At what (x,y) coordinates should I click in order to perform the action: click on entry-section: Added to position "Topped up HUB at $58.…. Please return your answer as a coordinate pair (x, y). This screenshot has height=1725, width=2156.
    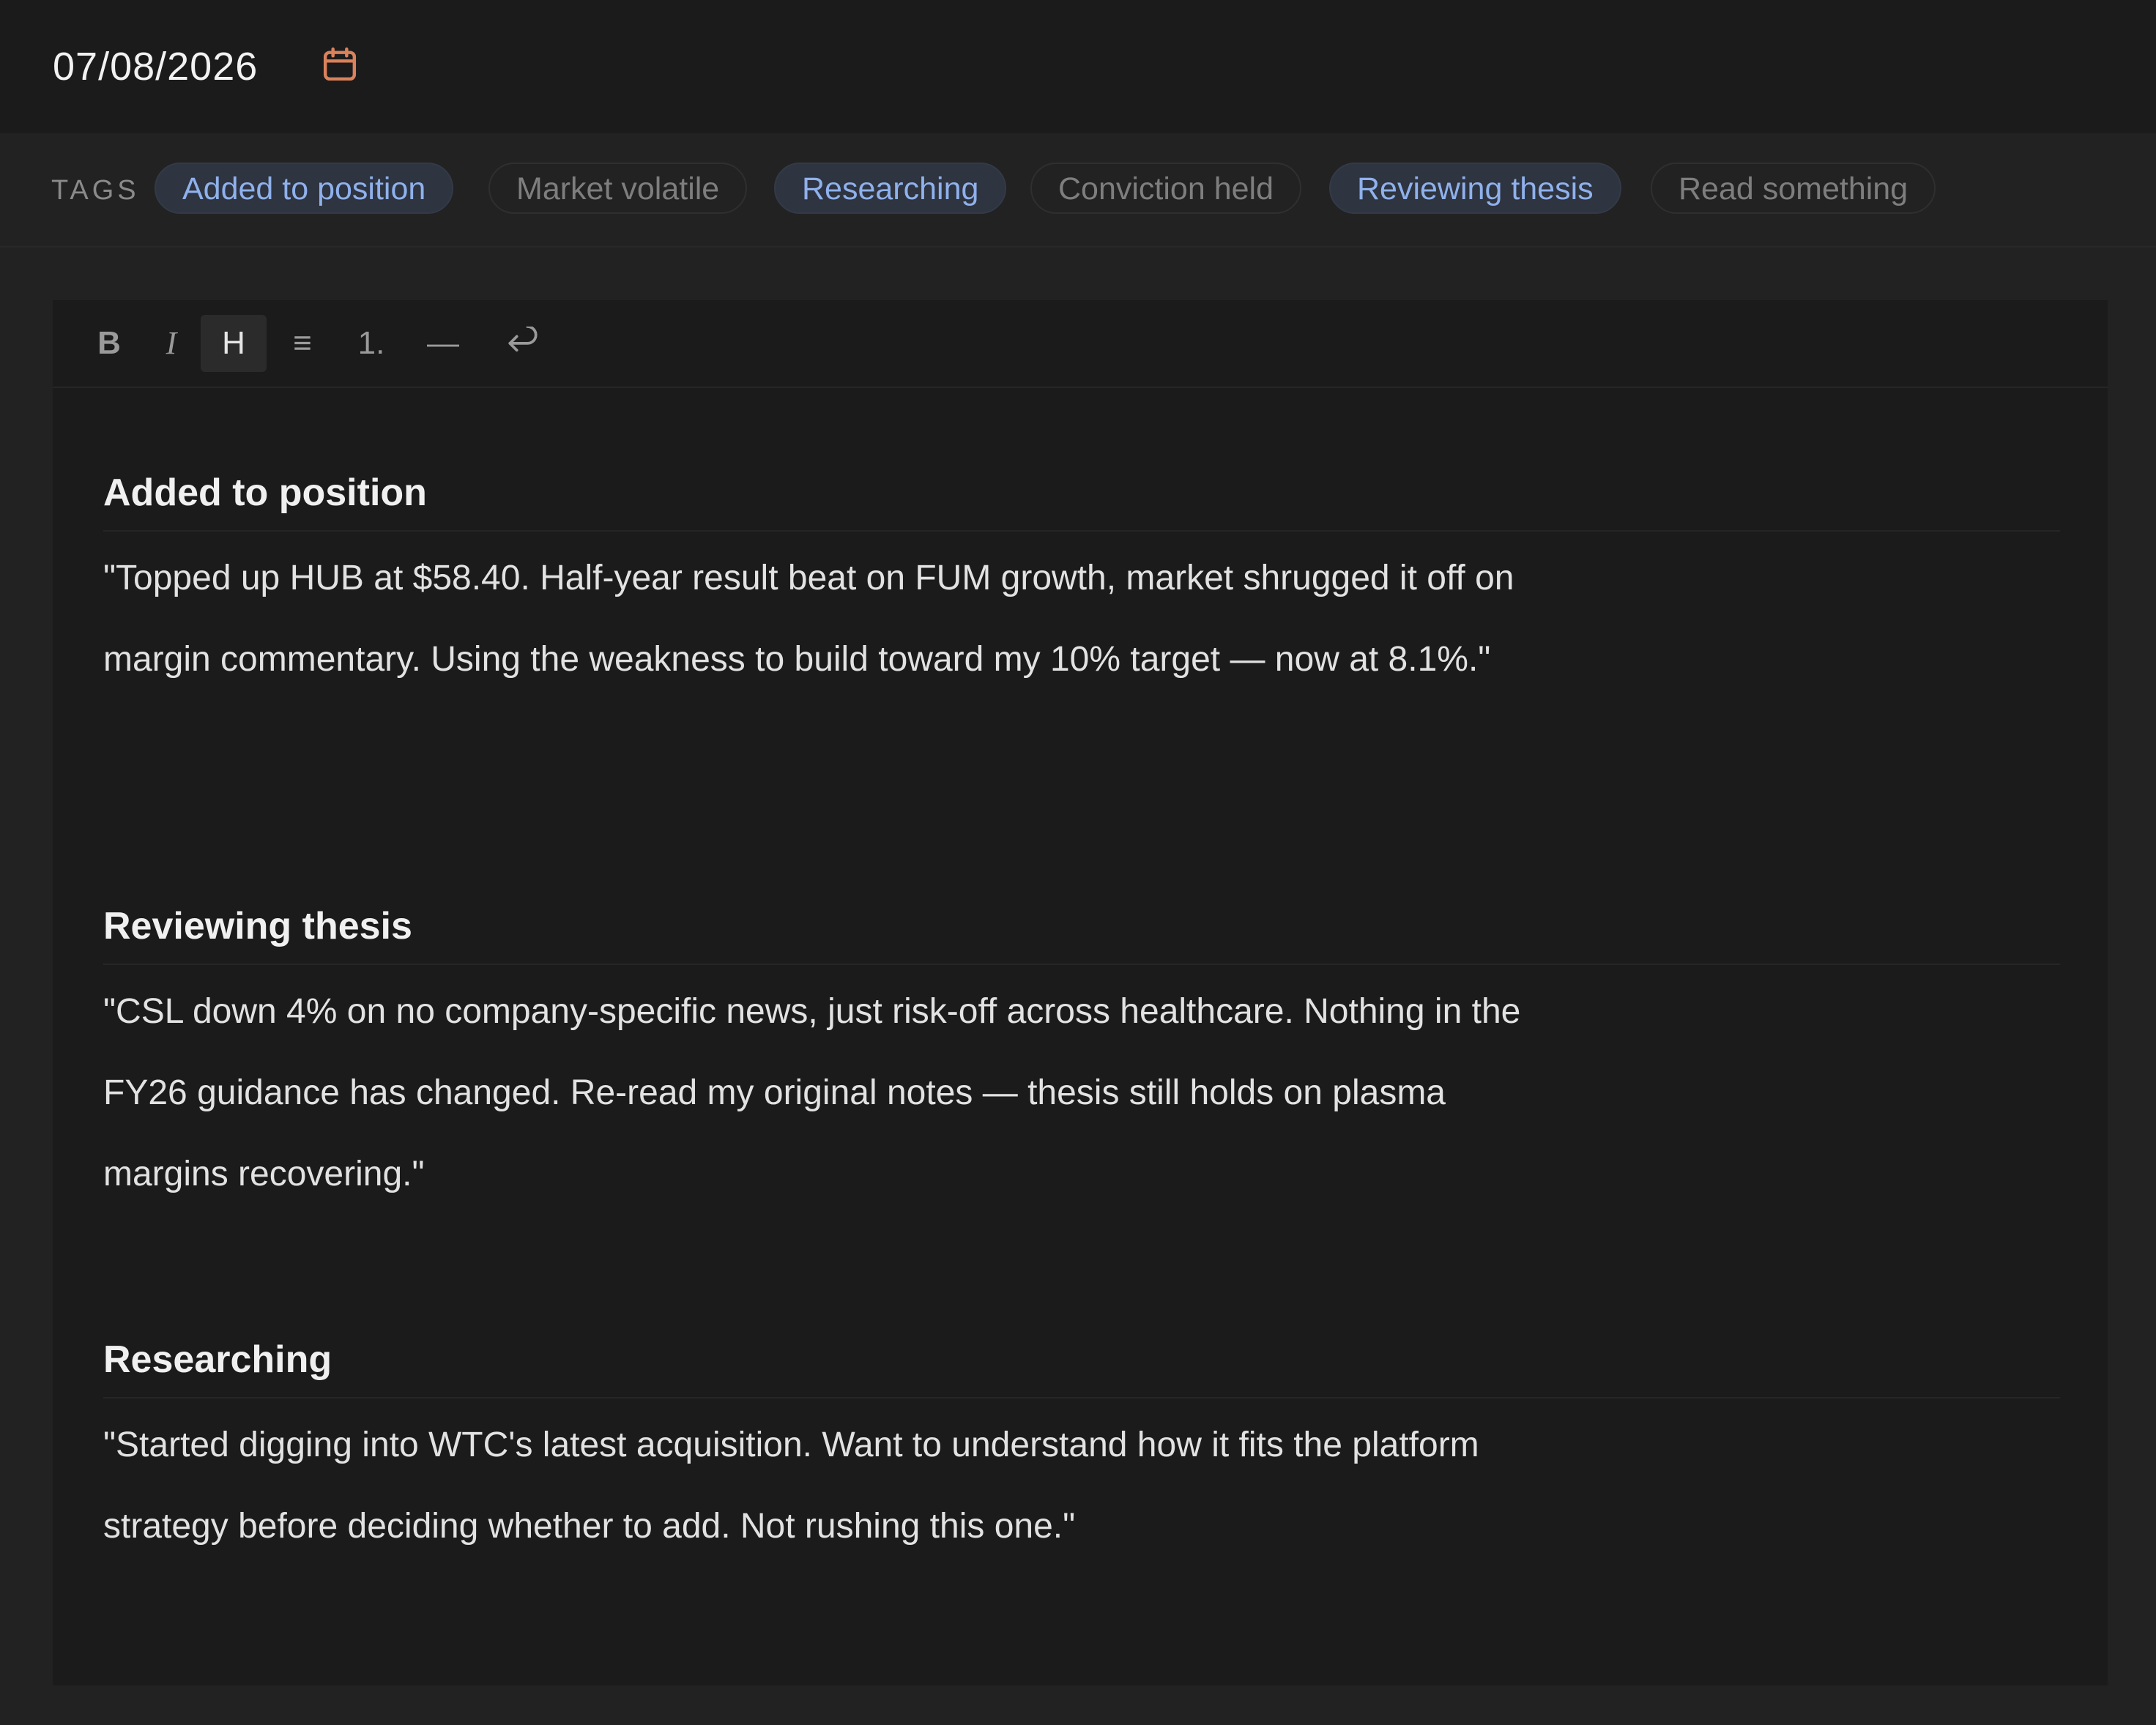
    Looking at the image, I should click on (1081, 583).